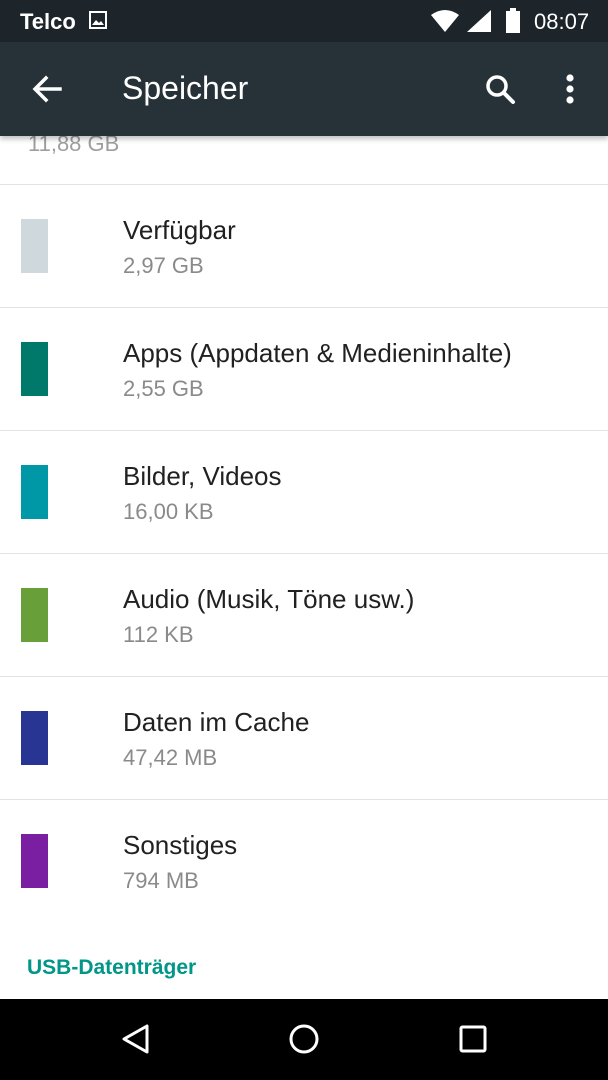  What do you see at coordinates (163, 265) in the screenshot?
I see `storage-item-size: 2,97 GB` at bounding box center [163, 265].